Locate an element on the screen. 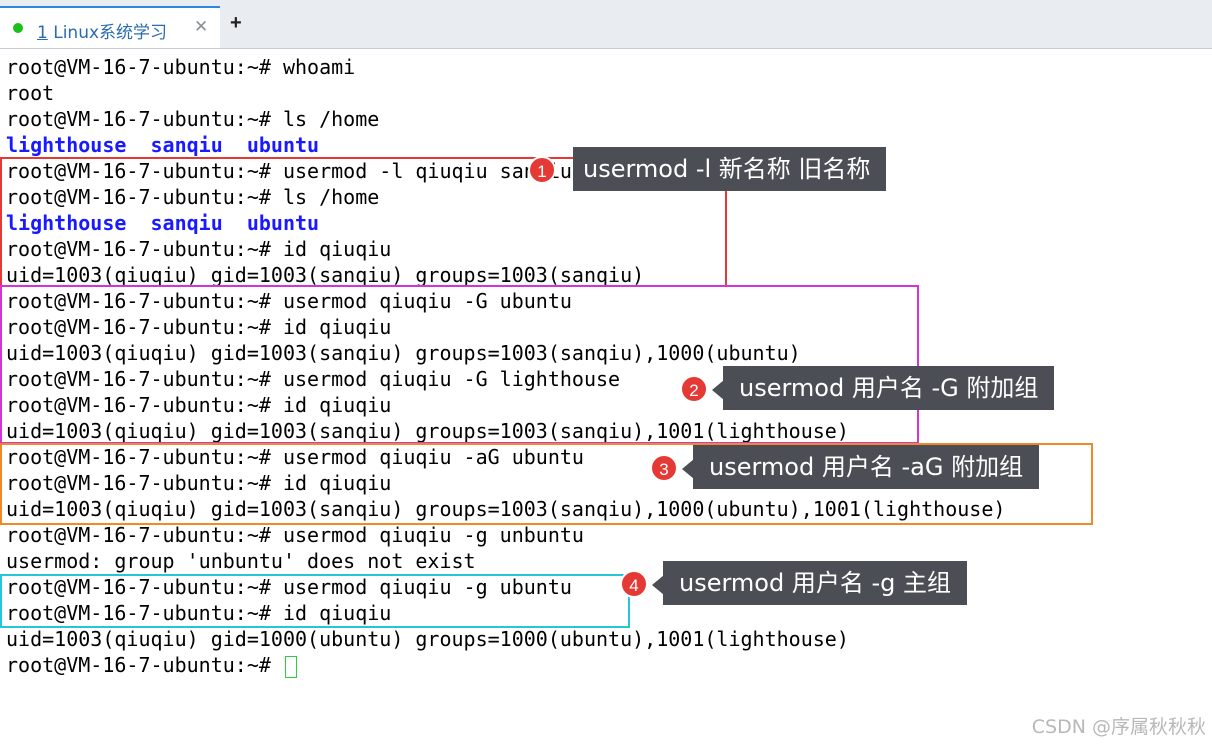 This screenshot has height=745, width=1212. terminal-line-directory-listing: lighthouse sanqiu ubuntu is located at coordinates (163, 145).